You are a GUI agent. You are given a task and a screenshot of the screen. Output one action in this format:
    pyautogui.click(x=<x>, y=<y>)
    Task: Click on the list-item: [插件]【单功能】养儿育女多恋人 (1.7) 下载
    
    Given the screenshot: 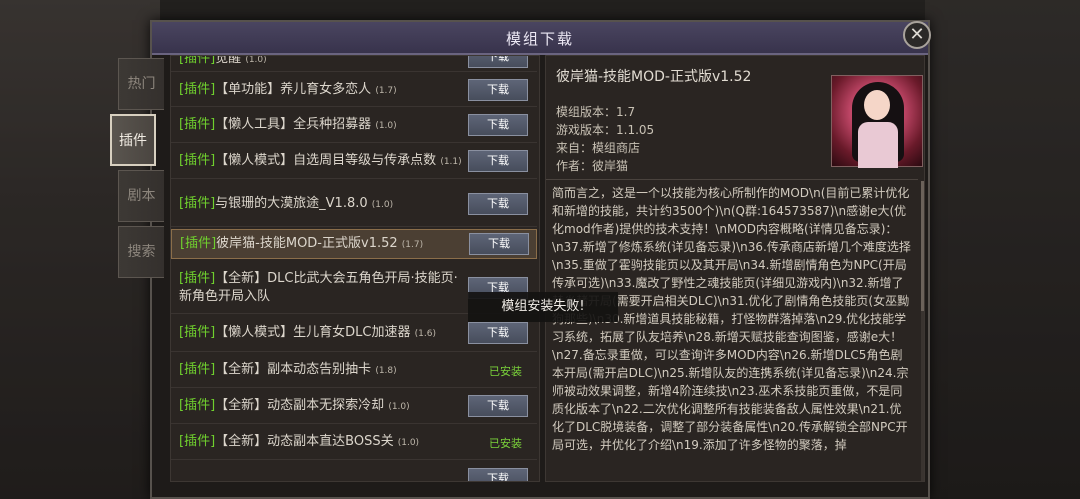 What is the action you would take?
    pyautogui.click(x=354, y=89)
    